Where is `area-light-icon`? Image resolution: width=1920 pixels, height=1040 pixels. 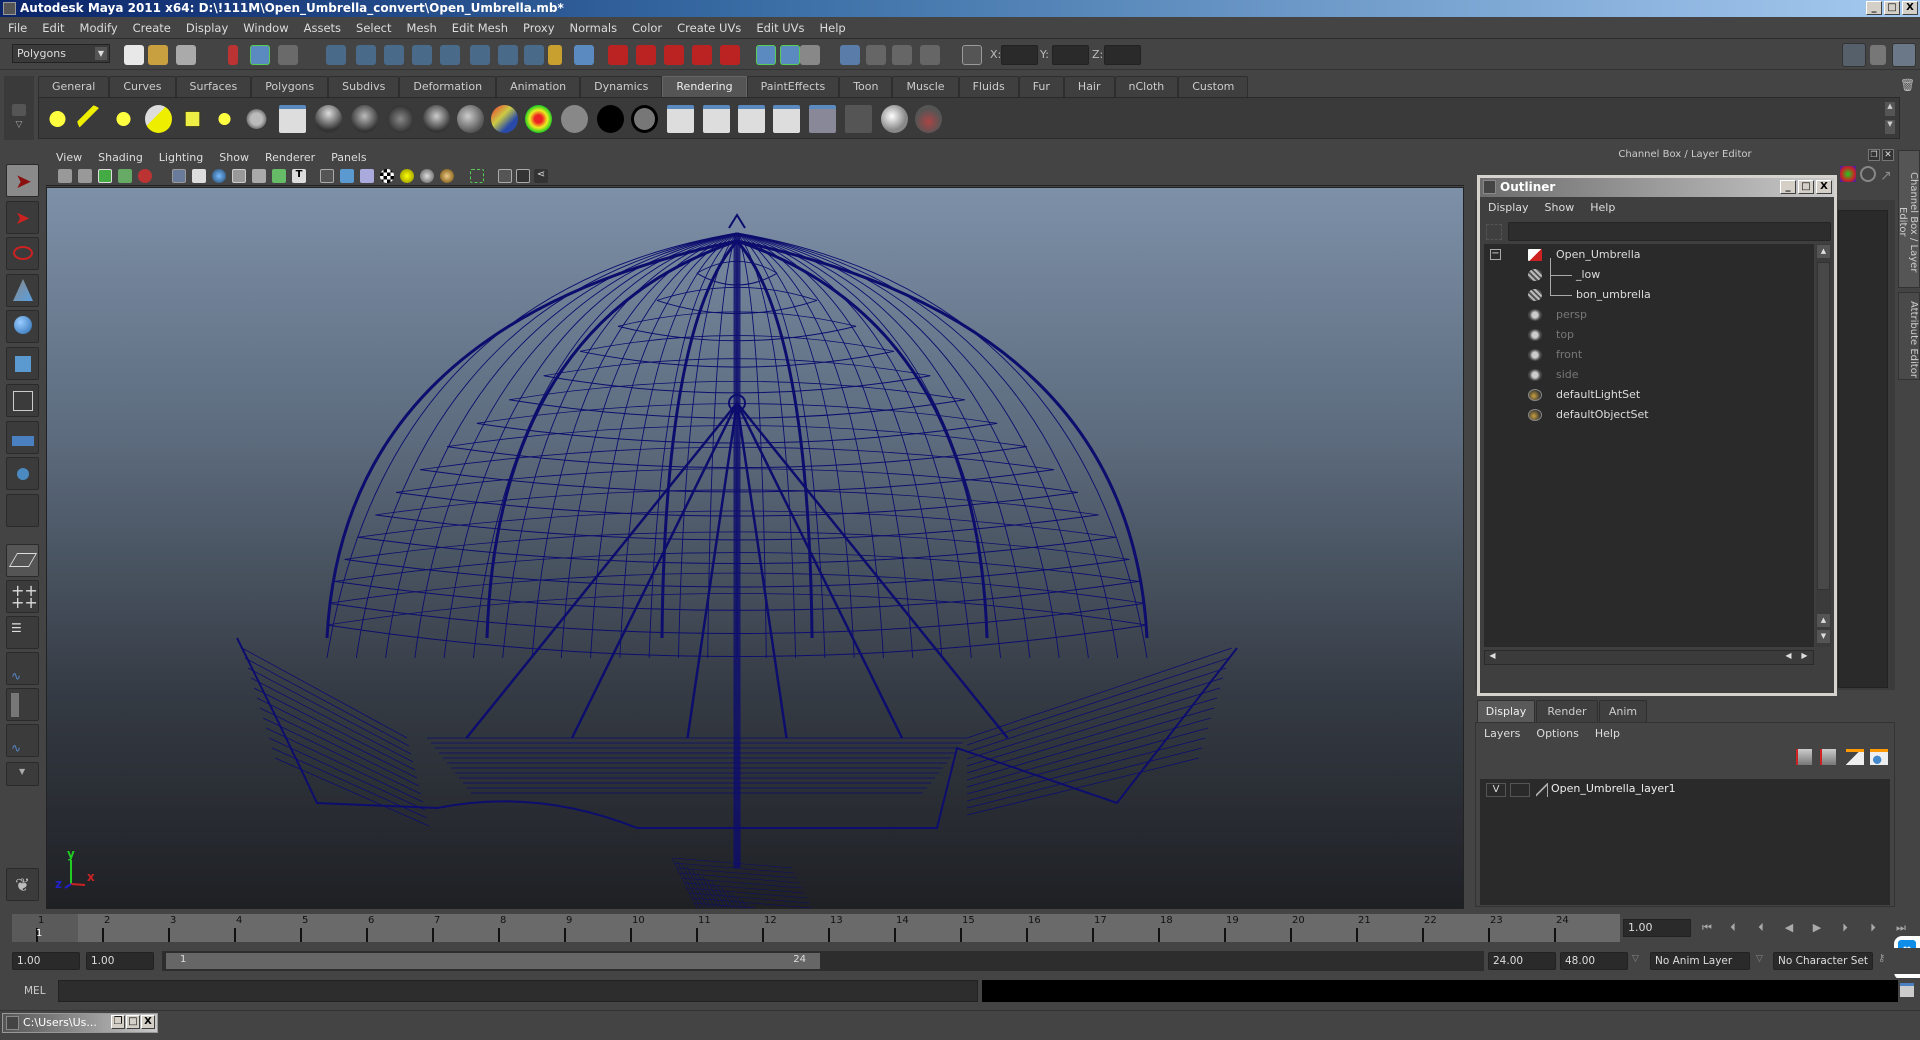
area-light-icon is located at coordinates (192, 119).